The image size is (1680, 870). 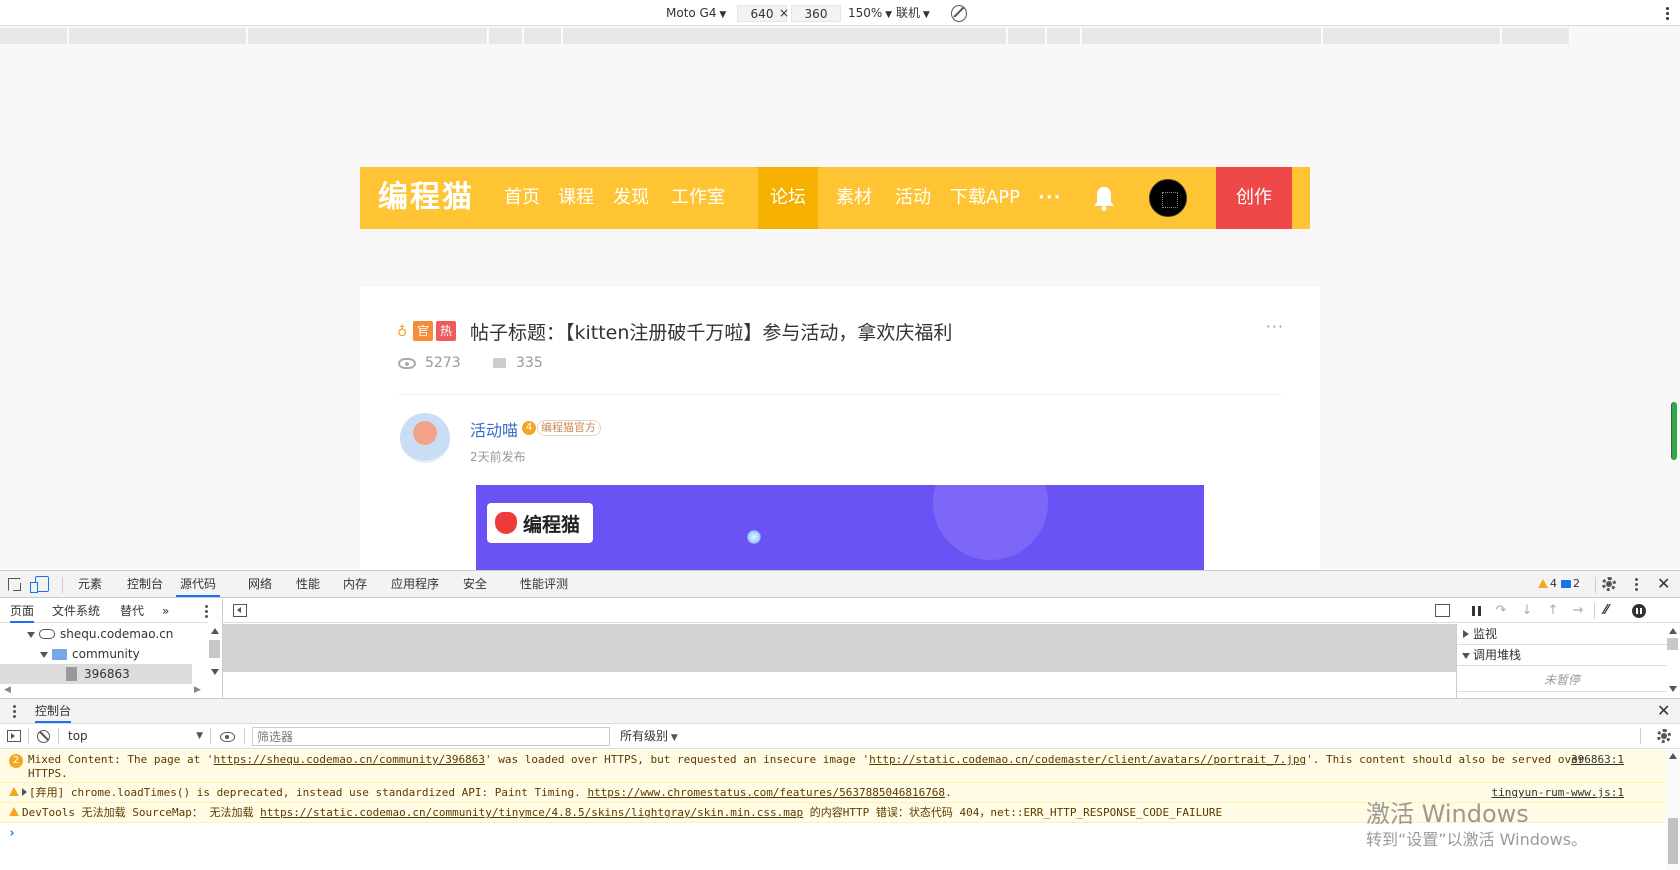 I want to click on close-devtools-icon: ✕, so click(x=1663, y=584).